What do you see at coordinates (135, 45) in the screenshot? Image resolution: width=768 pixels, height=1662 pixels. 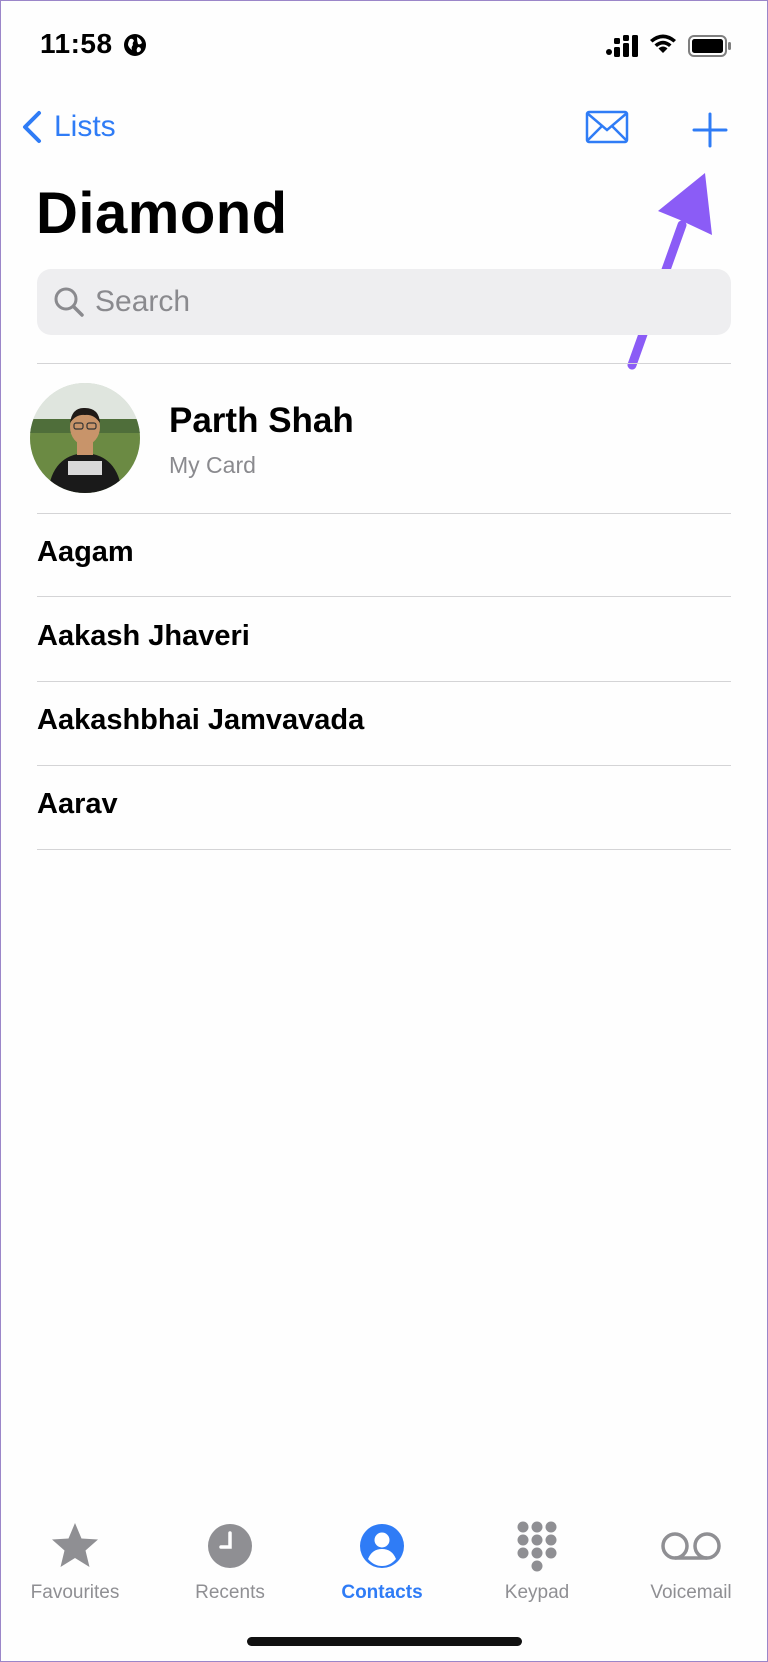 I see `globe-icon` at bounding box center [135, 45].